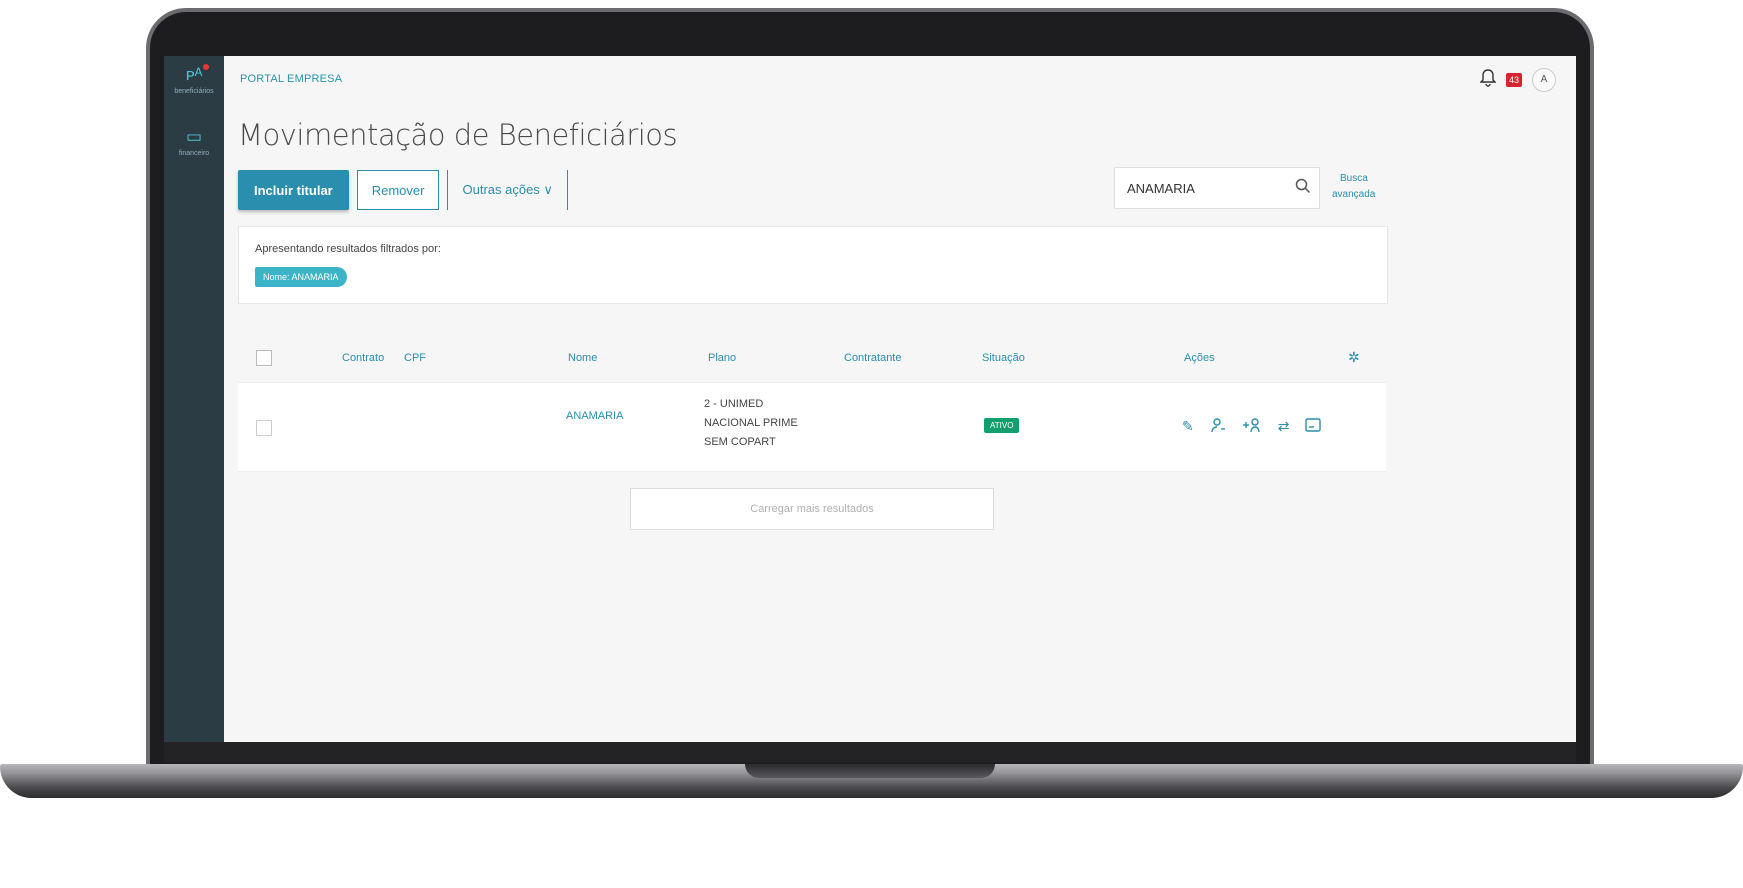 The height and width of the screenshot is (888, 1743). Describe the element at coordinates (291, 79) in the screenshot. I see `brand-title: PORTAL EMPRESA` at that location.